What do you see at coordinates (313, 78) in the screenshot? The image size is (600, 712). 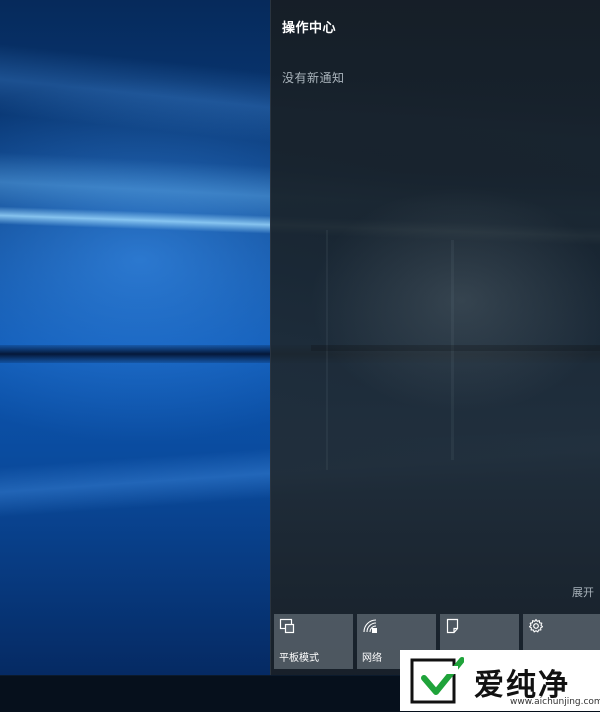 I see `no-notifications-message: 没有新通知` at bounding box center [313, 78].